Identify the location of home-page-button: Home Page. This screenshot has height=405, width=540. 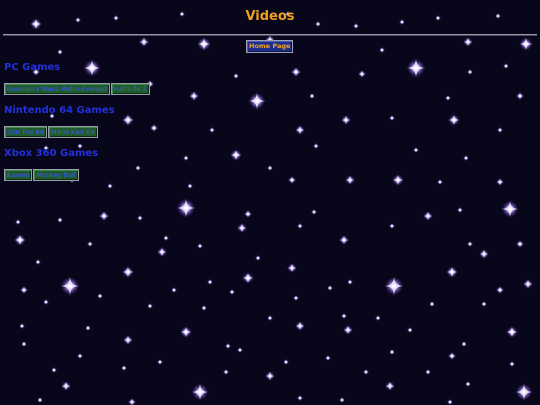
(270, 46).